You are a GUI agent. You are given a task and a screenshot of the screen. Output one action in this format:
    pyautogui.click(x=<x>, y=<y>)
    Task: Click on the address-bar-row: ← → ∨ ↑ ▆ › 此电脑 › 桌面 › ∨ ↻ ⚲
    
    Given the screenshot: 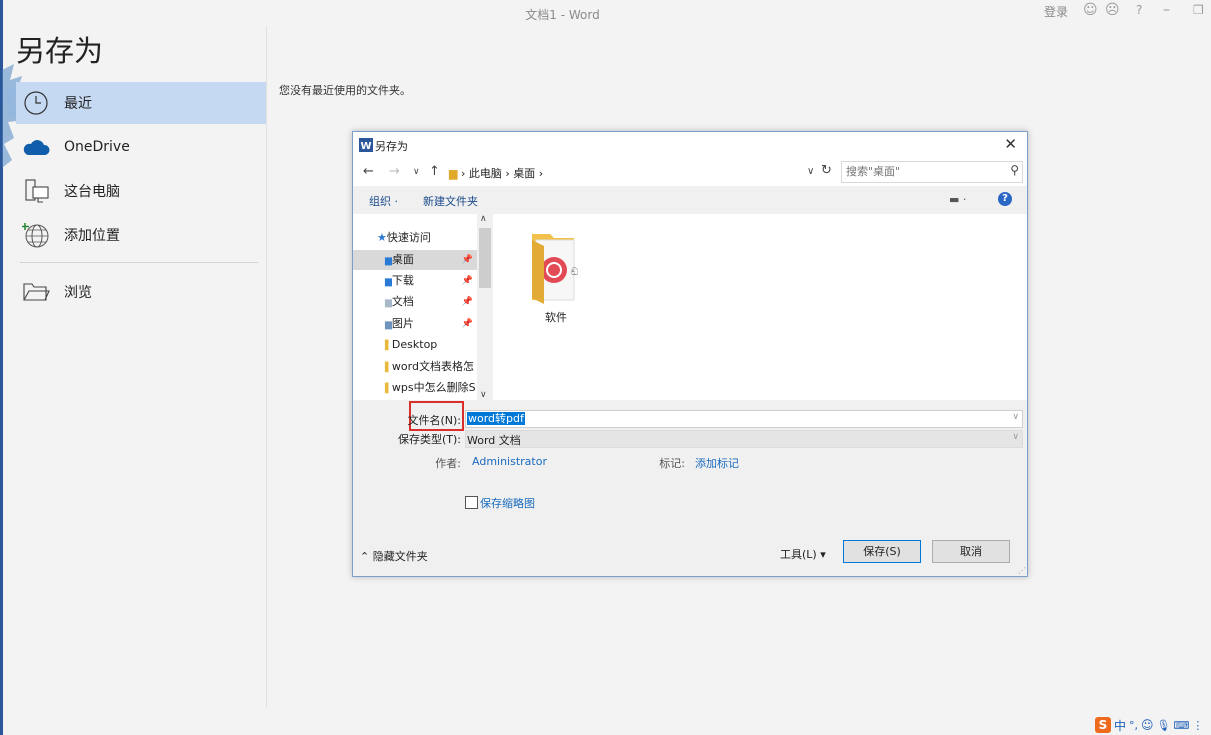 What is the action you would take?
    pyautogui.click(x=690, y=172)
    